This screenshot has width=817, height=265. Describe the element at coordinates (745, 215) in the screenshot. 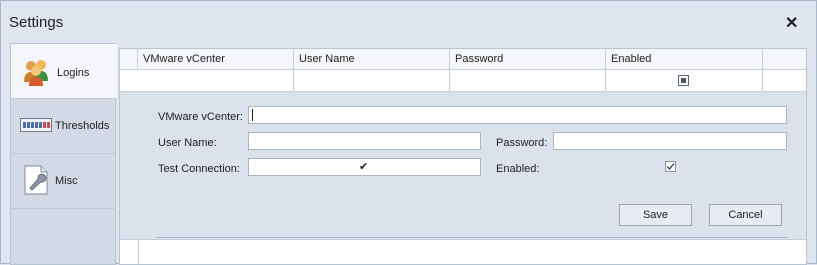

I see `cancel-button: Cancel` at that location.